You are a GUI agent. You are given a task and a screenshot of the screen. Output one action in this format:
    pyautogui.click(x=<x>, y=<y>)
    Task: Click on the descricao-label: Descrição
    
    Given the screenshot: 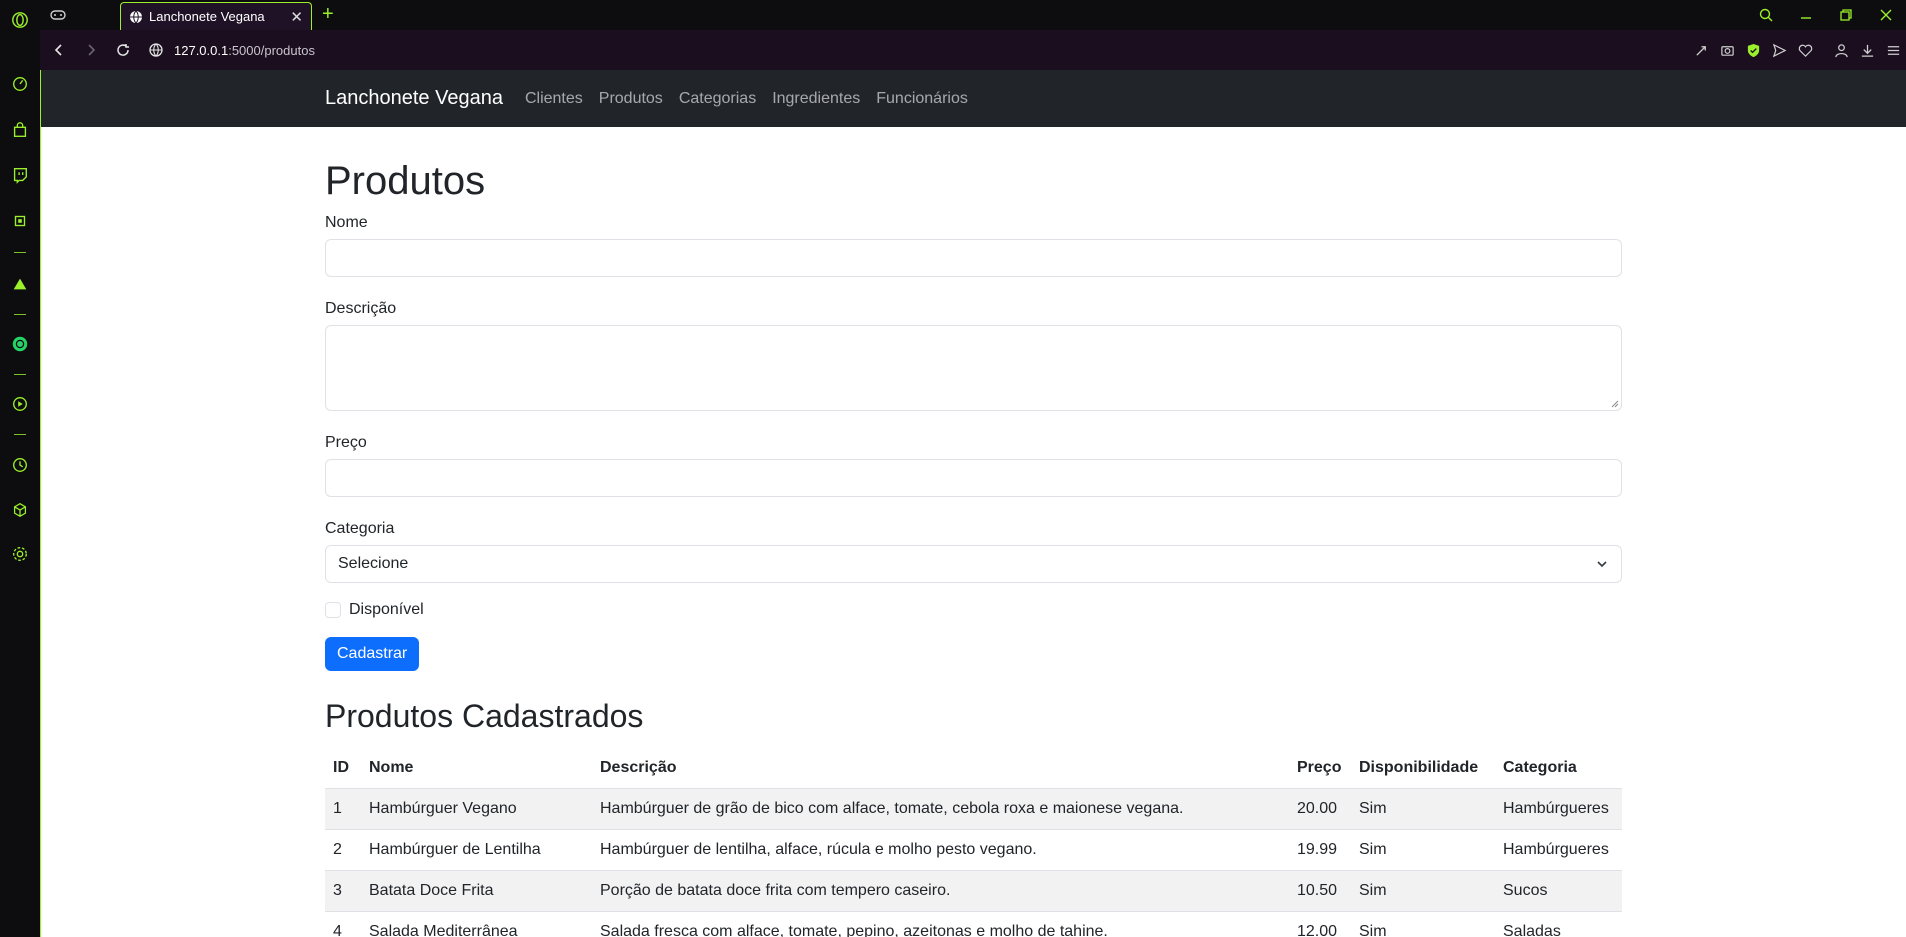 What is the action you would take?
    pyautogui.click(x=361, y=308)
    